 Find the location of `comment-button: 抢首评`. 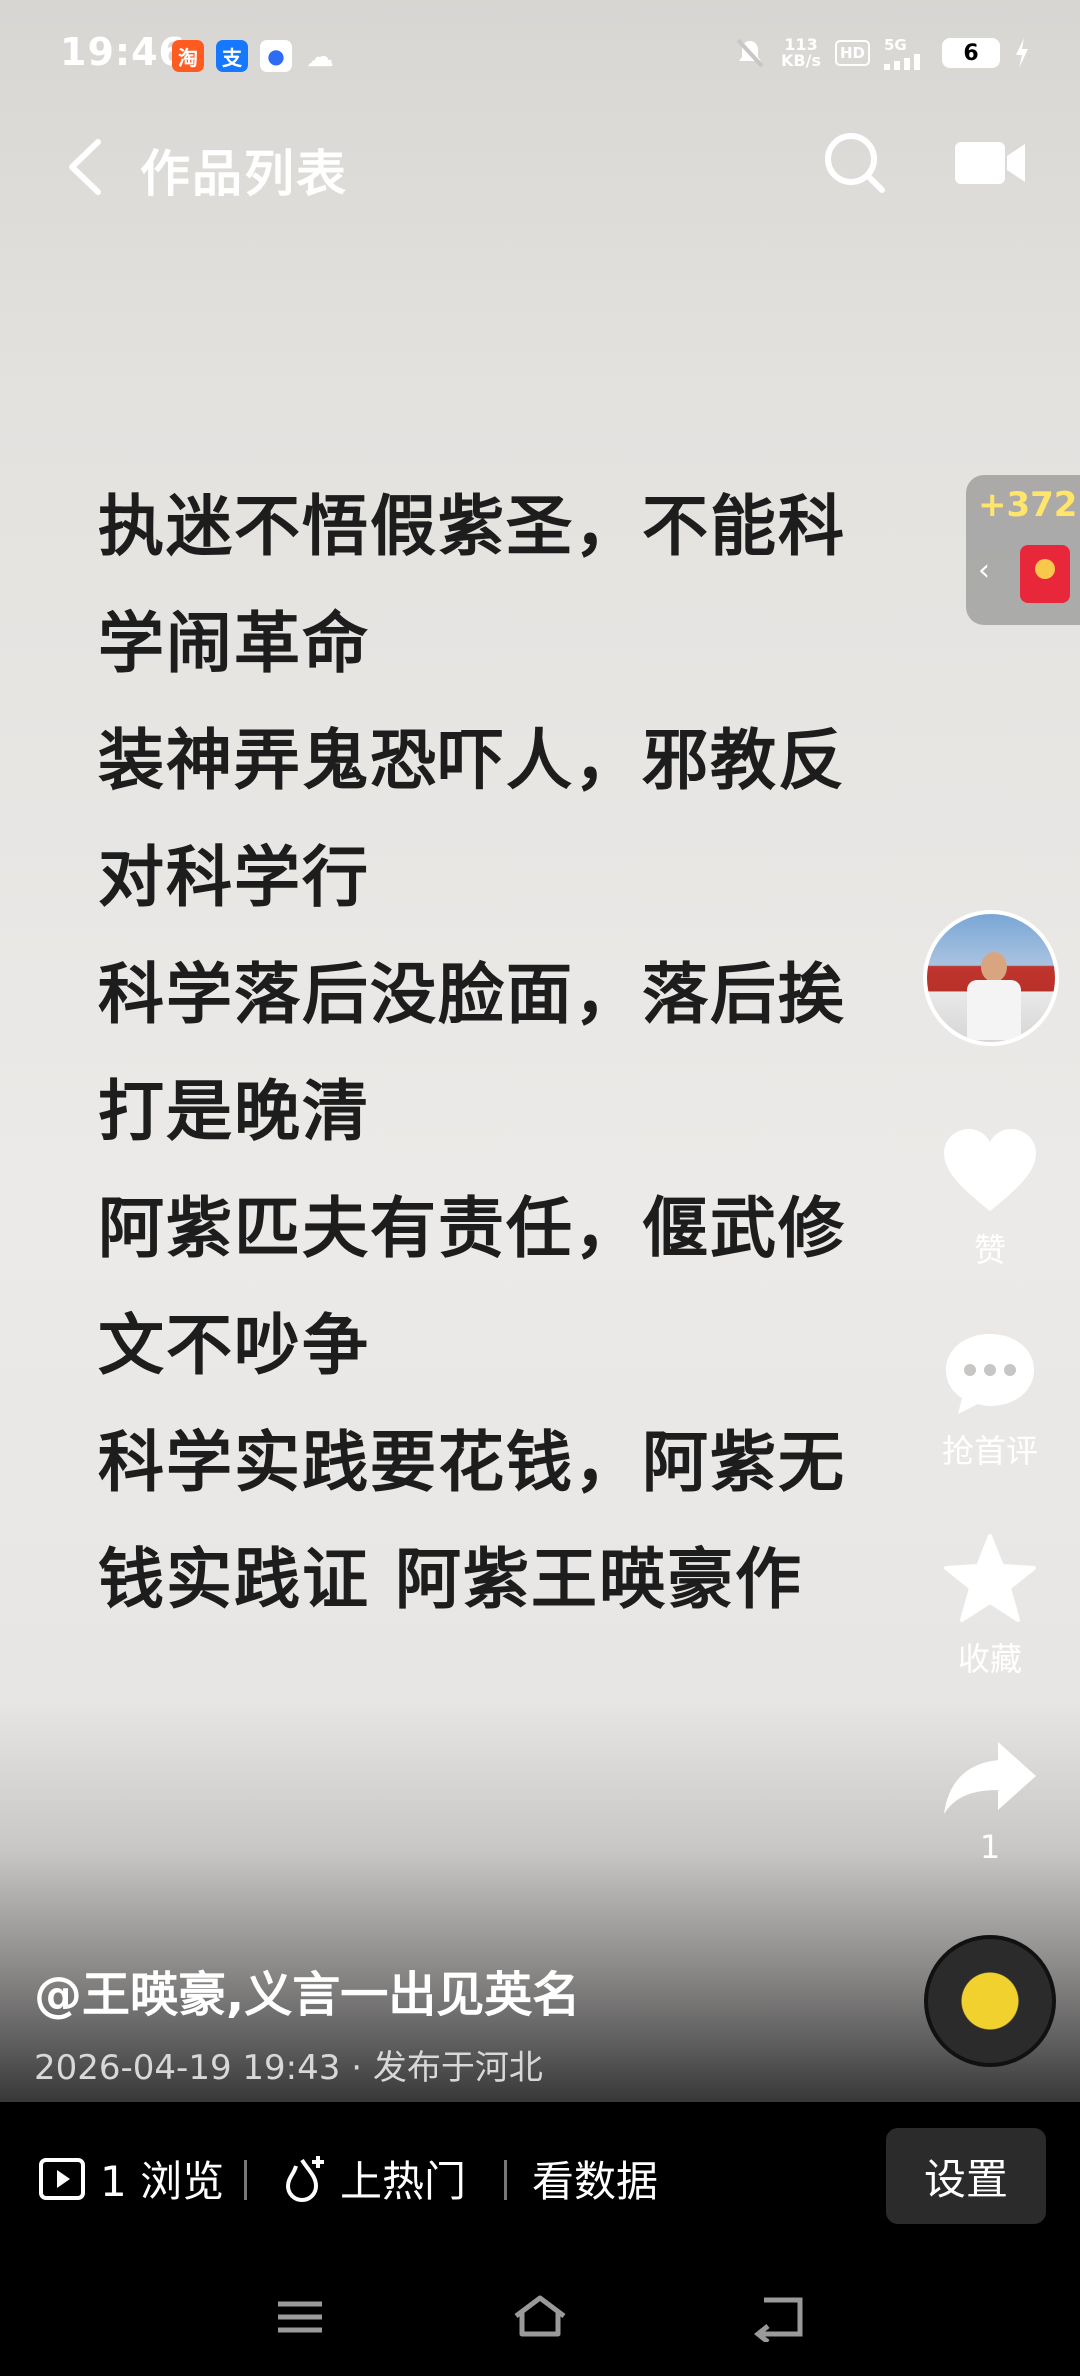

comment-button: 抢首评 is located at coordinates (990, 1401).